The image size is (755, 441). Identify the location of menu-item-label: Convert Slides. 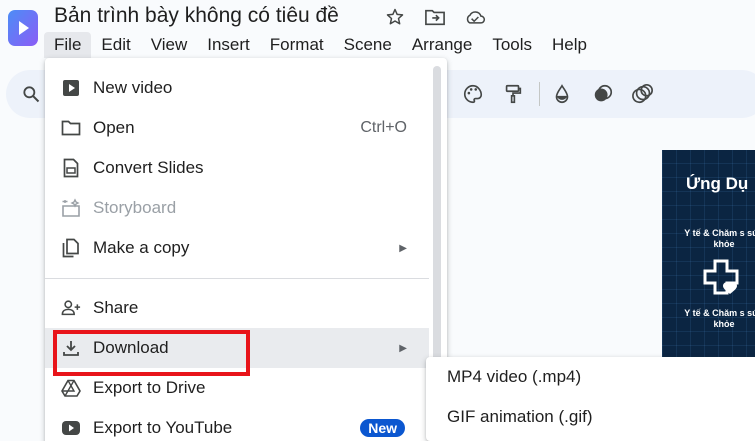
(148, 167).